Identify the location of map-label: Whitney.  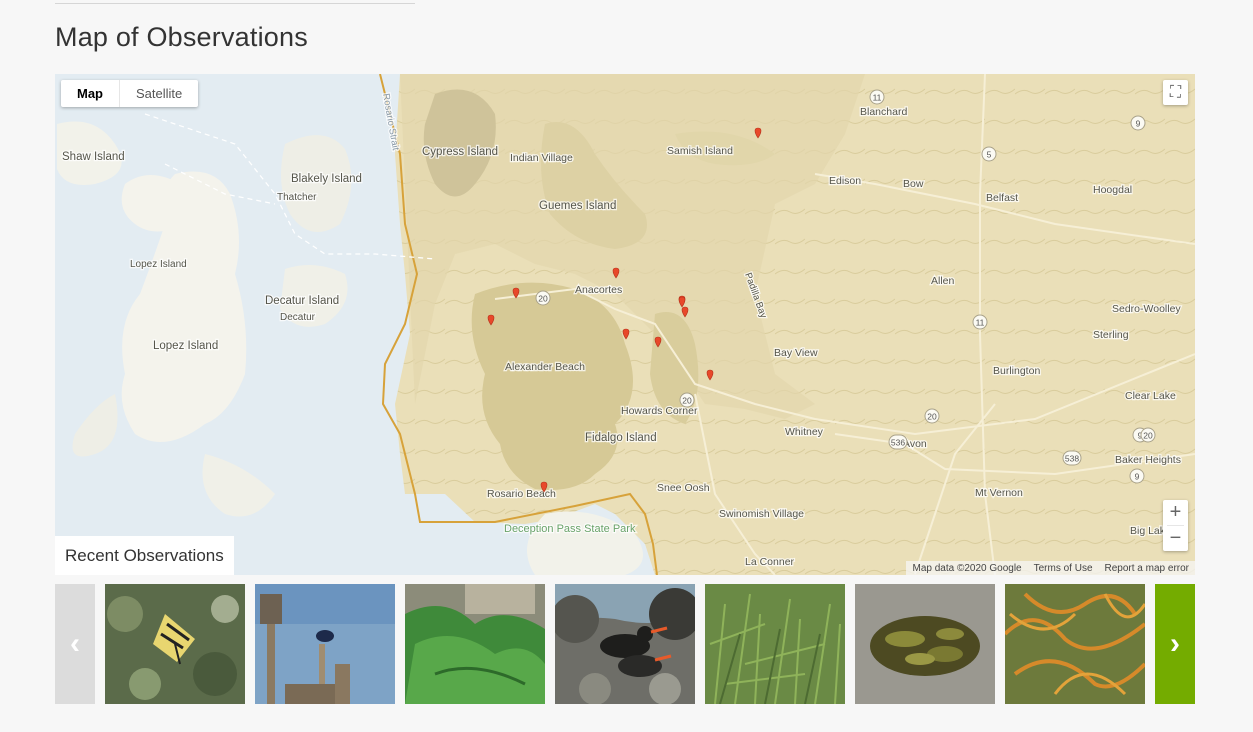
(804, 432).